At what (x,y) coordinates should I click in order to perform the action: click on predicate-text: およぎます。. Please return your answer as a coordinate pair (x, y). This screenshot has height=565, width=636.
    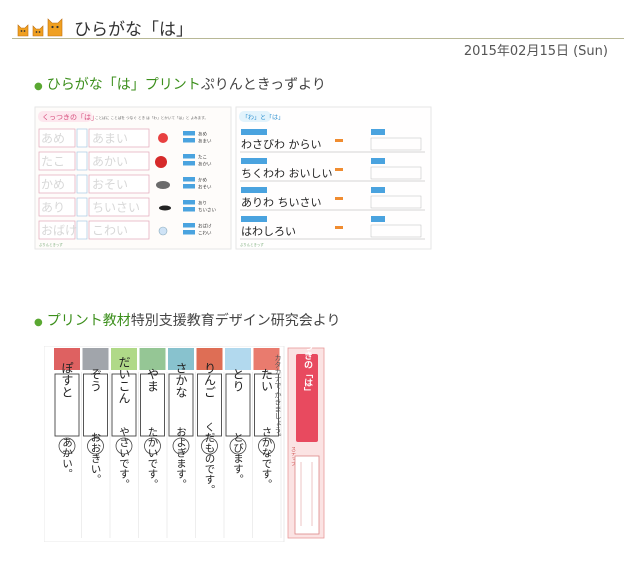
    Looking at the image, I should click on (181, 458).